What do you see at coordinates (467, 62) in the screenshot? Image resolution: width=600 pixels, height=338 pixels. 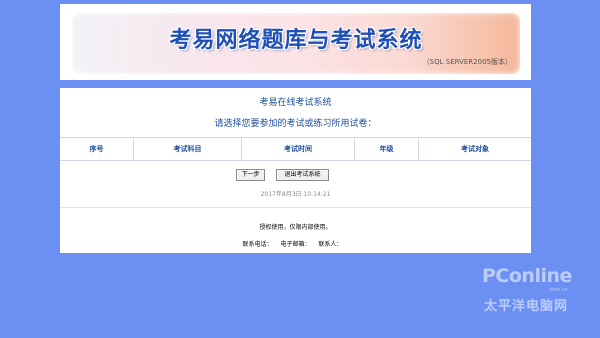 I see `banner-subtitle: （SQL SERVER2005版本）` at bounding box center [467, 62].